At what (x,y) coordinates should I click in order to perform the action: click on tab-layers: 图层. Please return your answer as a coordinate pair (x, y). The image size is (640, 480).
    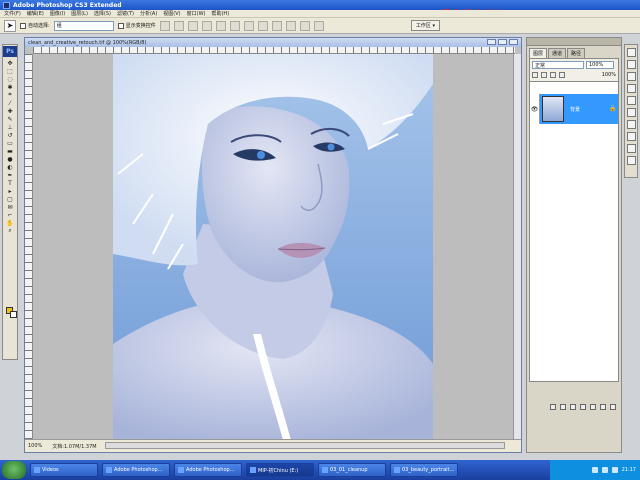
    Looking at the image, I should click on (538, 53).